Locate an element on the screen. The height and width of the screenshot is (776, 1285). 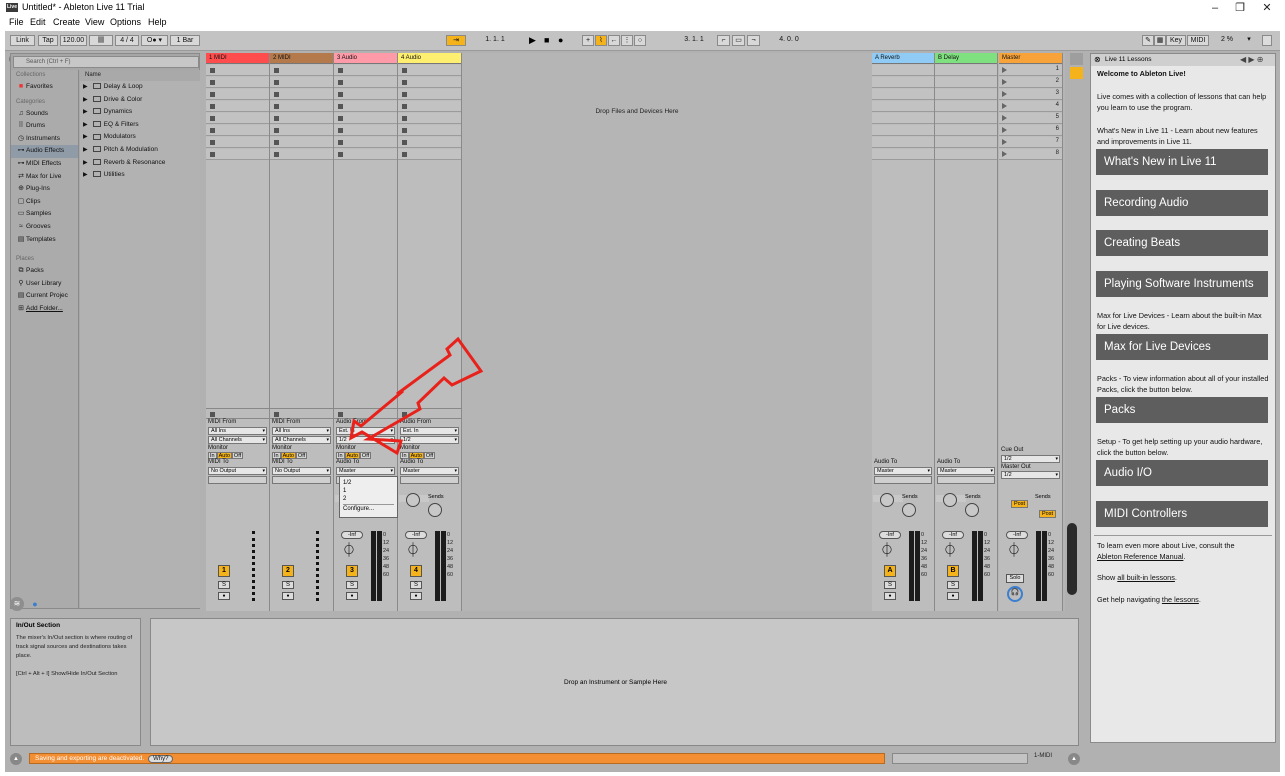
lesson-button: MIDI Controllers is located at coordinates (1182, 514).